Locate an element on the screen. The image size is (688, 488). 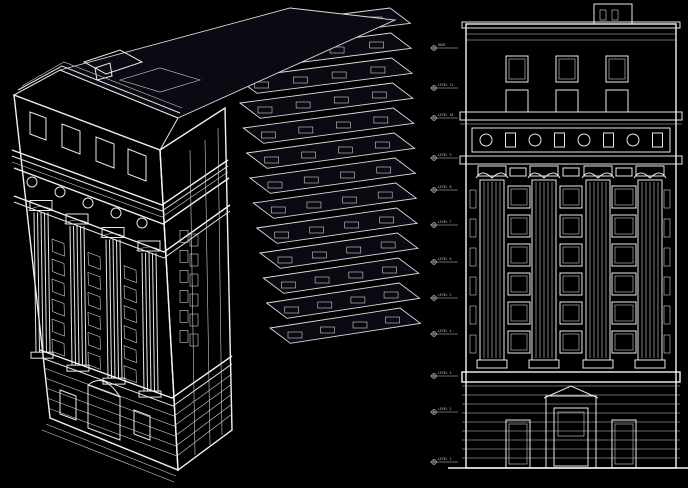
level-label: LEVEL 4 is located at coordinates (445, 331).